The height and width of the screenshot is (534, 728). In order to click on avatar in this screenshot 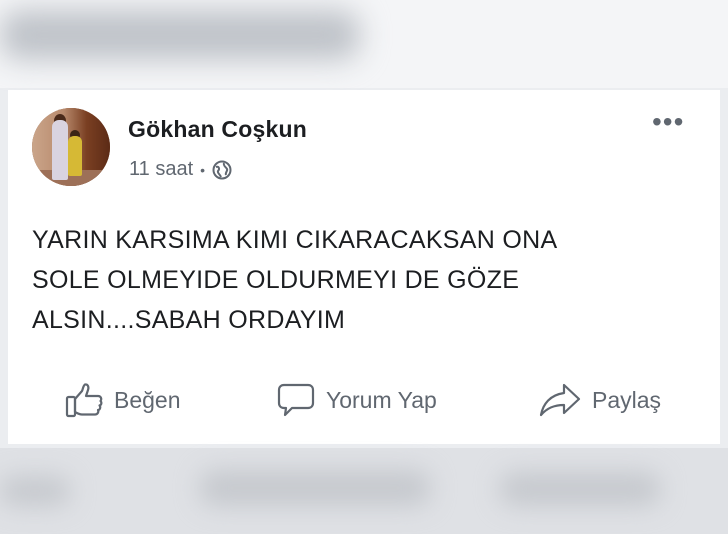, I will do `click(71, 147)`.